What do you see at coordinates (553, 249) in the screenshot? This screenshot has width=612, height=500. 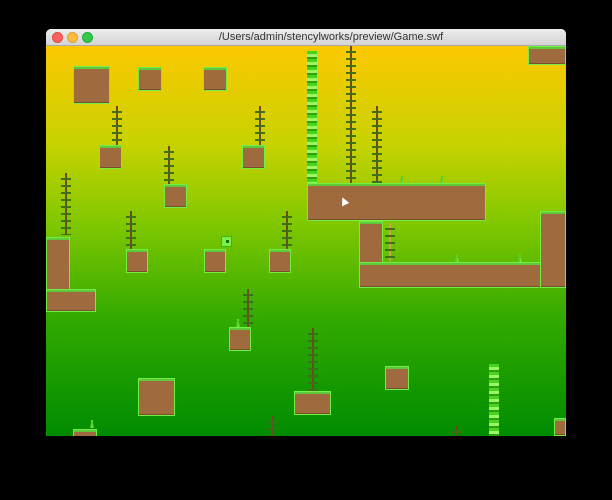 I see `dirt-pillar` at bounding box center [553, 249].